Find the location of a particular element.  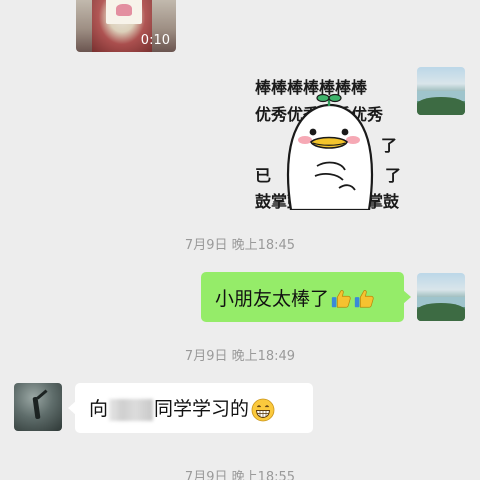

grinning-face-icon is located at coordinates (263, 410).